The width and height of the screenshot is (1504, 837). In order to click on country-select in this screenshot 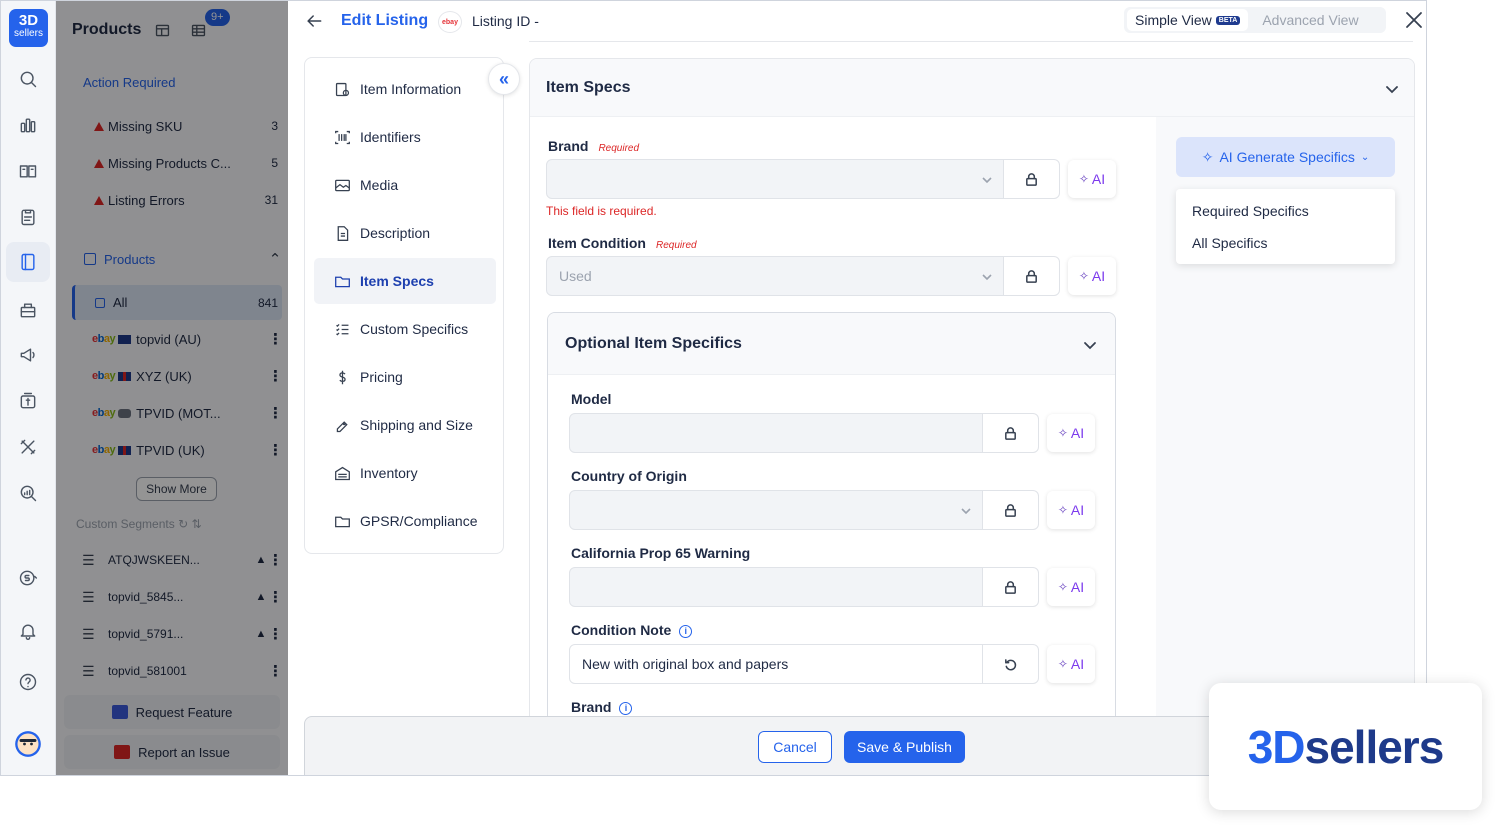, I will do `click(776, 510)`.